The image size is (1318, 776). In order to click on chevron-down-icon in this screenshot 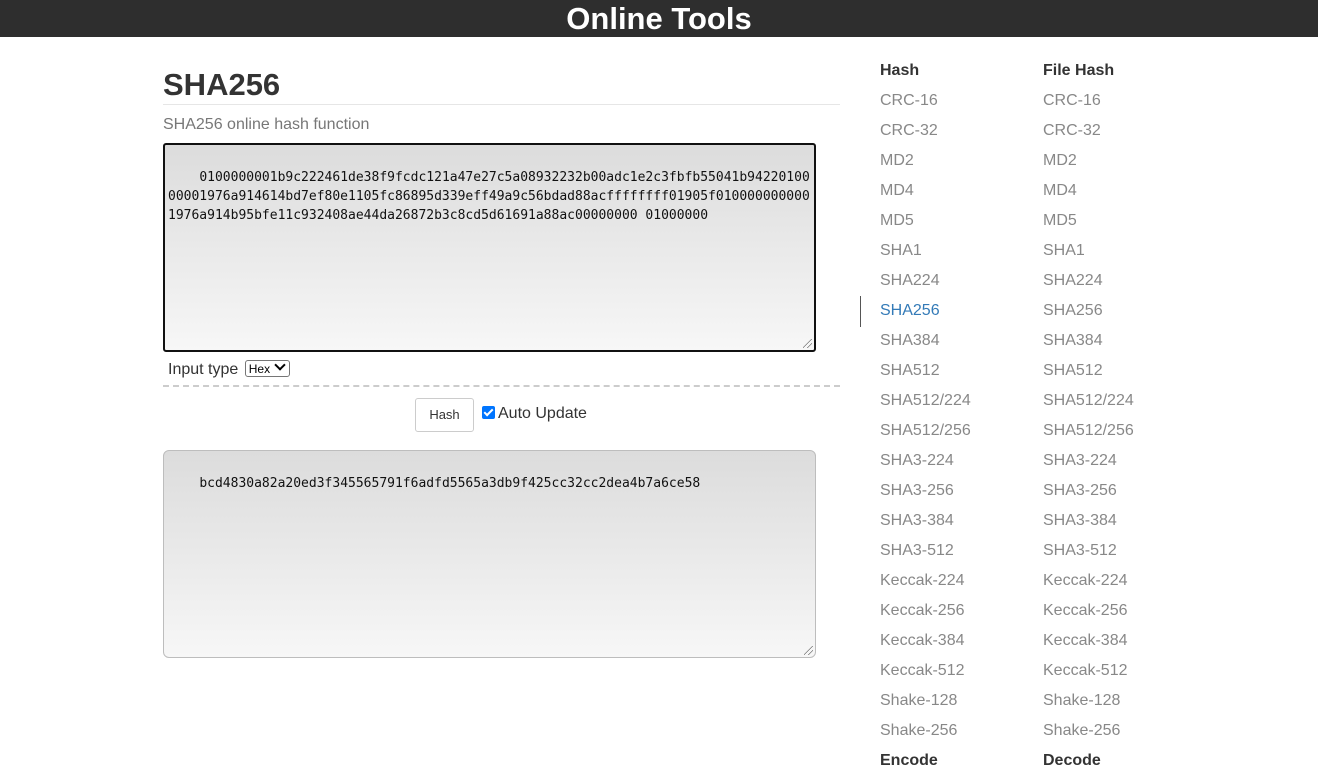, I will do `click(280, 365)`.